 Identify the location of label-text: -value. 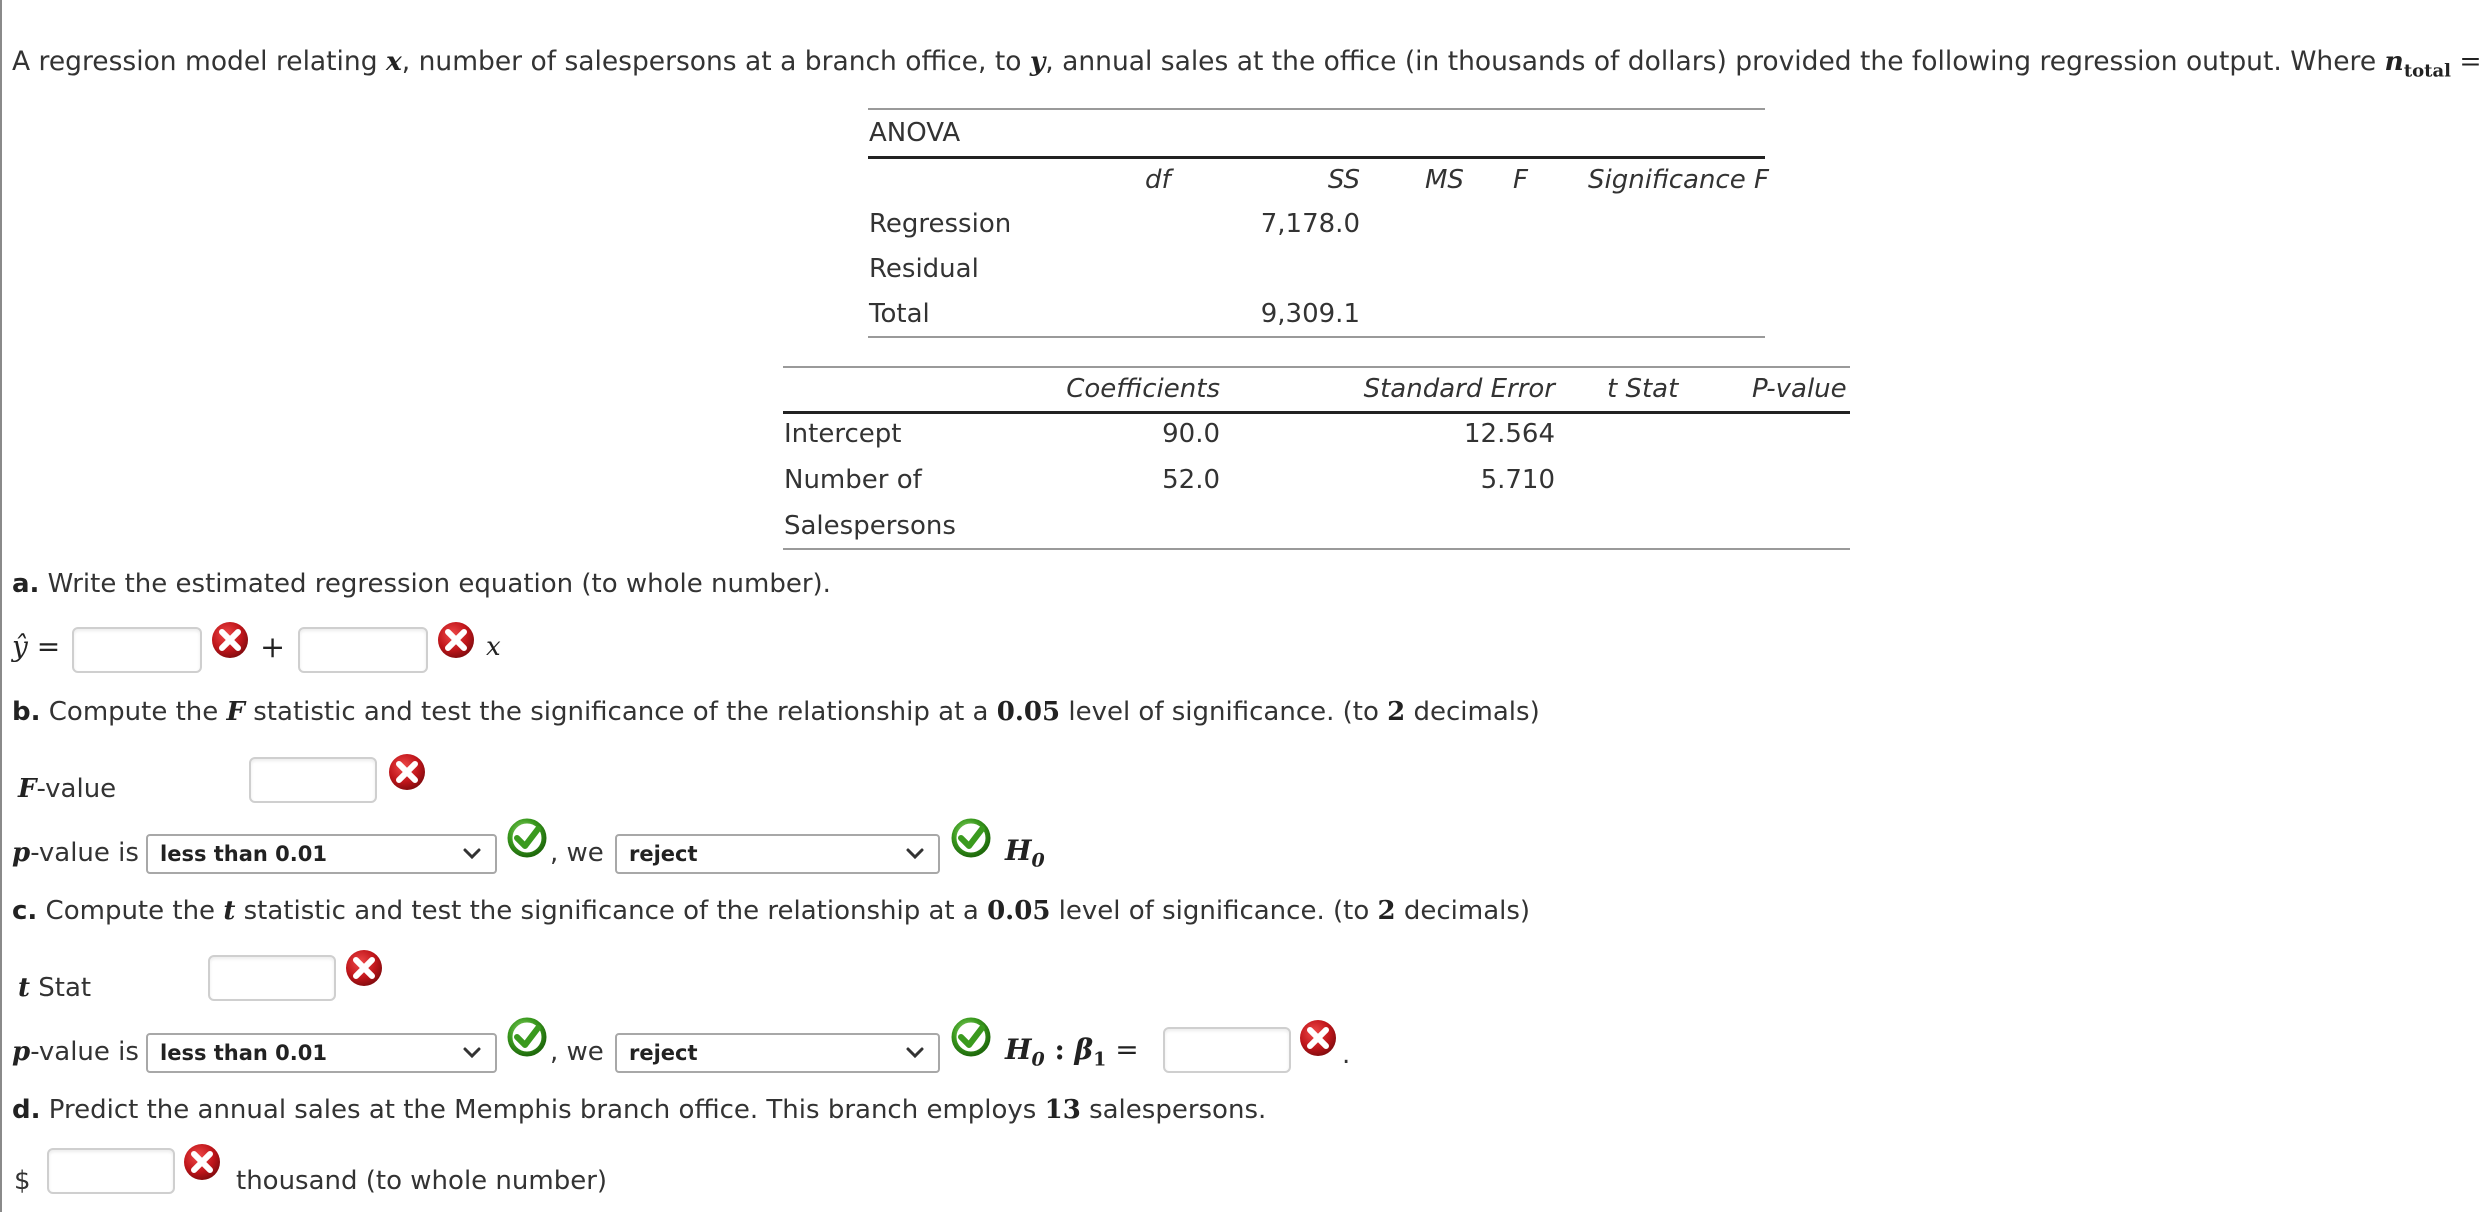
(76, 789).